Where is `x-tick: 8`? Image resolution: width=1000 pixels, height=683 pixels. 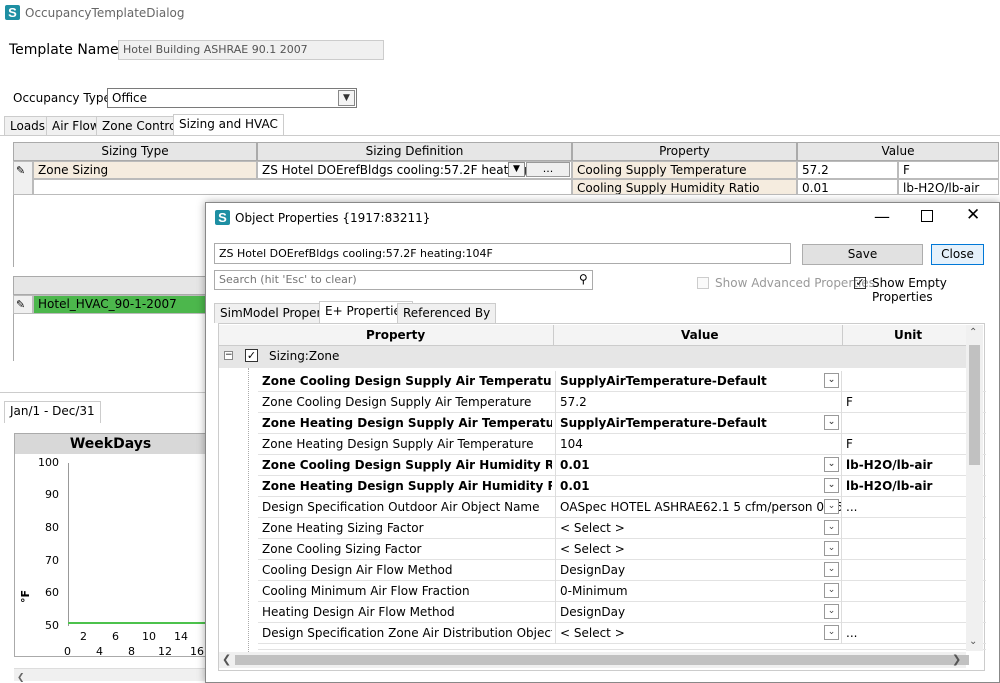 x-tick: 8 is located at coordinates (131, 651).